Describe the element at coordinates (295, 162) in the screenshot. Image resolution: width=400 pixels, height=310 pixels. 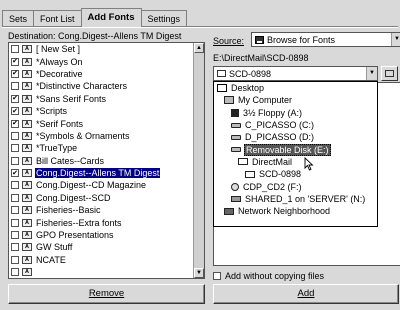
I see `folder-tree-item: DirectMail` at that location.